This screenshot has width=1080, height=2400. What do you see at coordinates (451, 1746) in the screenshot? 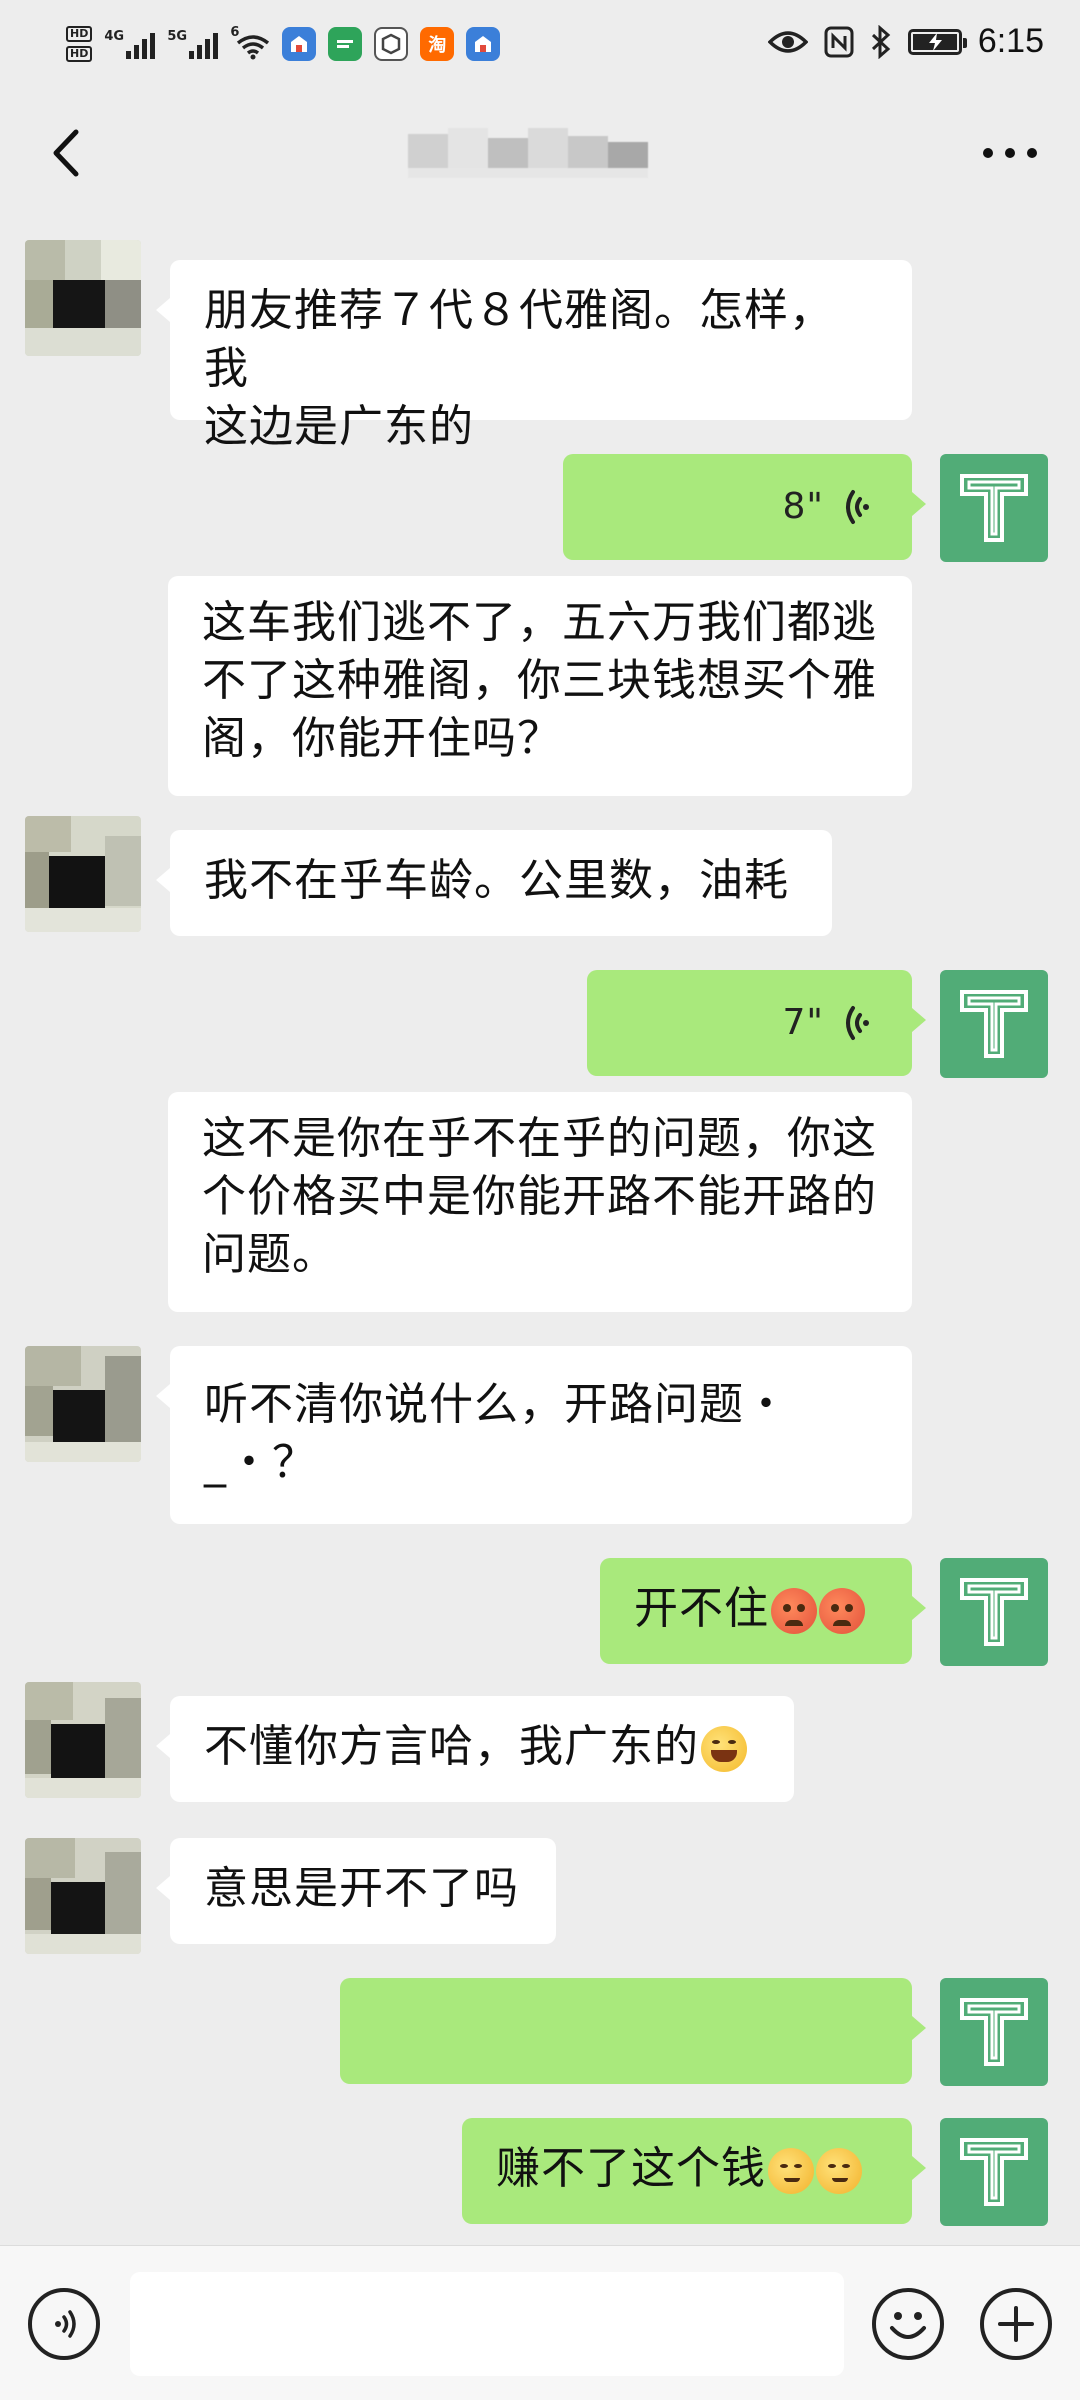
I see `message-text: 不懂你方言哈，我广东的` at bounding box center [451, 1746].